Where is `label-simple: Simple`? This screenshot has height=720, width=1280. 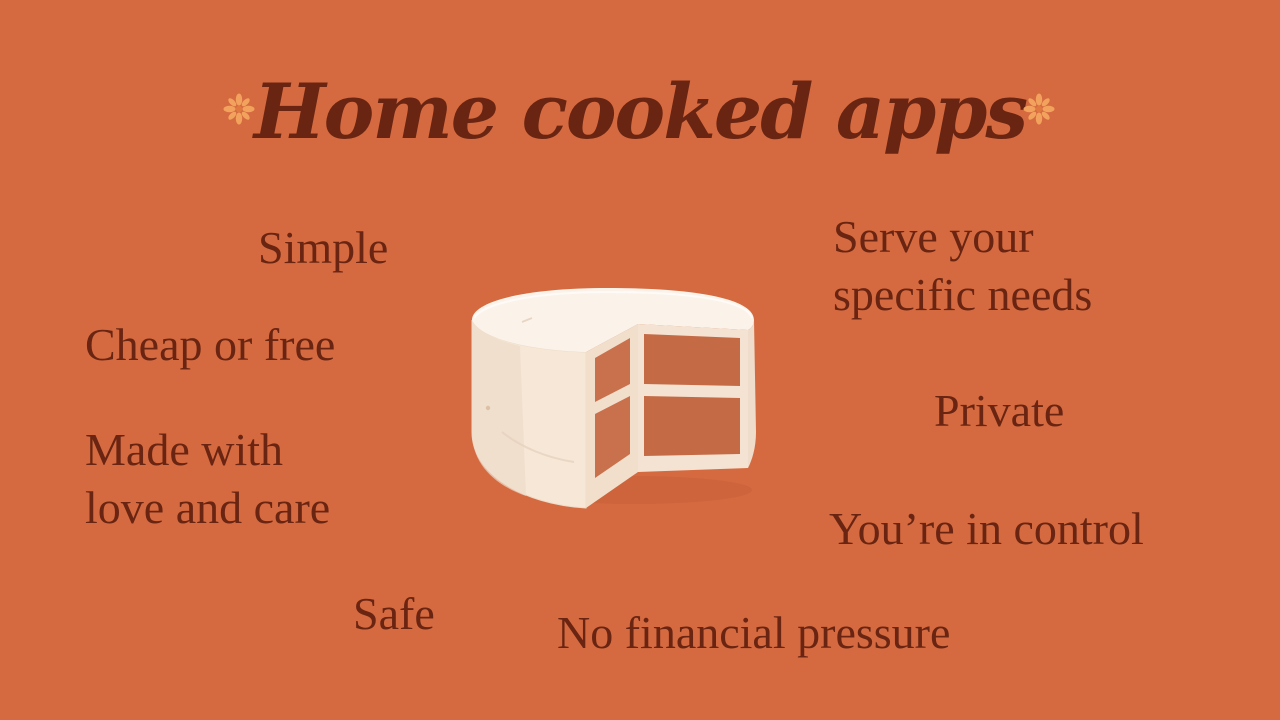 label-simple: Simple is located at coordinates (323, 247).